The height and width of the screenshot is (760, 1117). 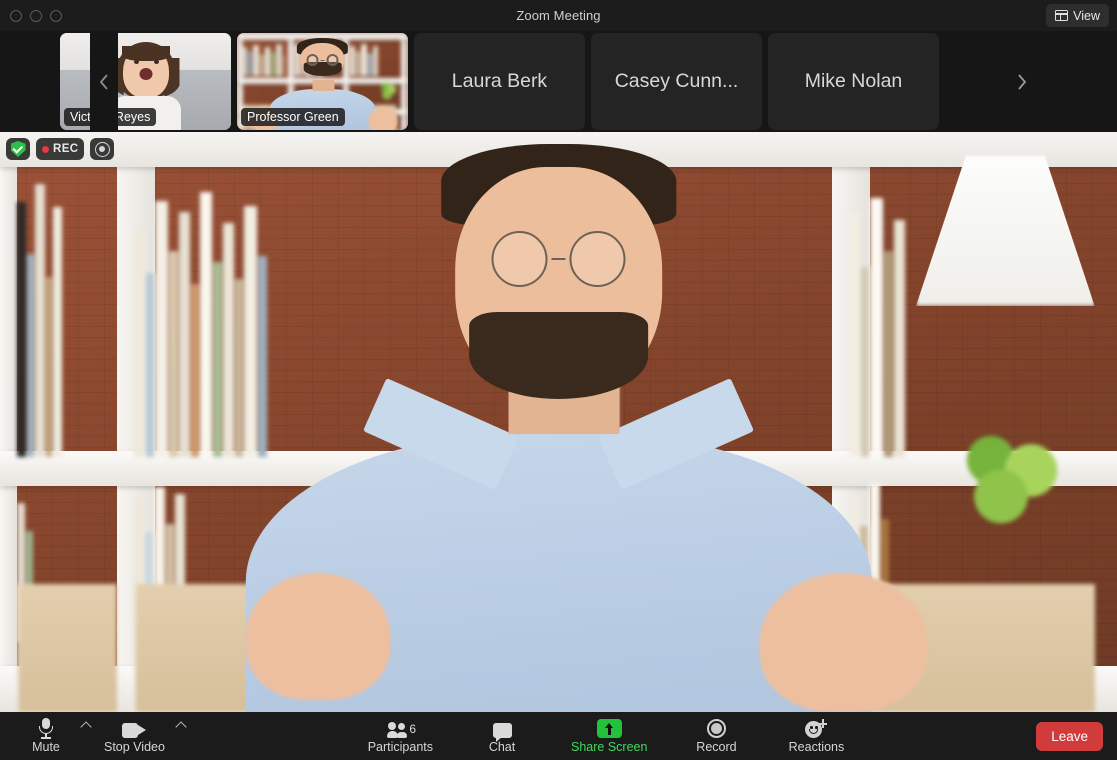 I want to click on recording-control-badge, so click(x=102, y=149).